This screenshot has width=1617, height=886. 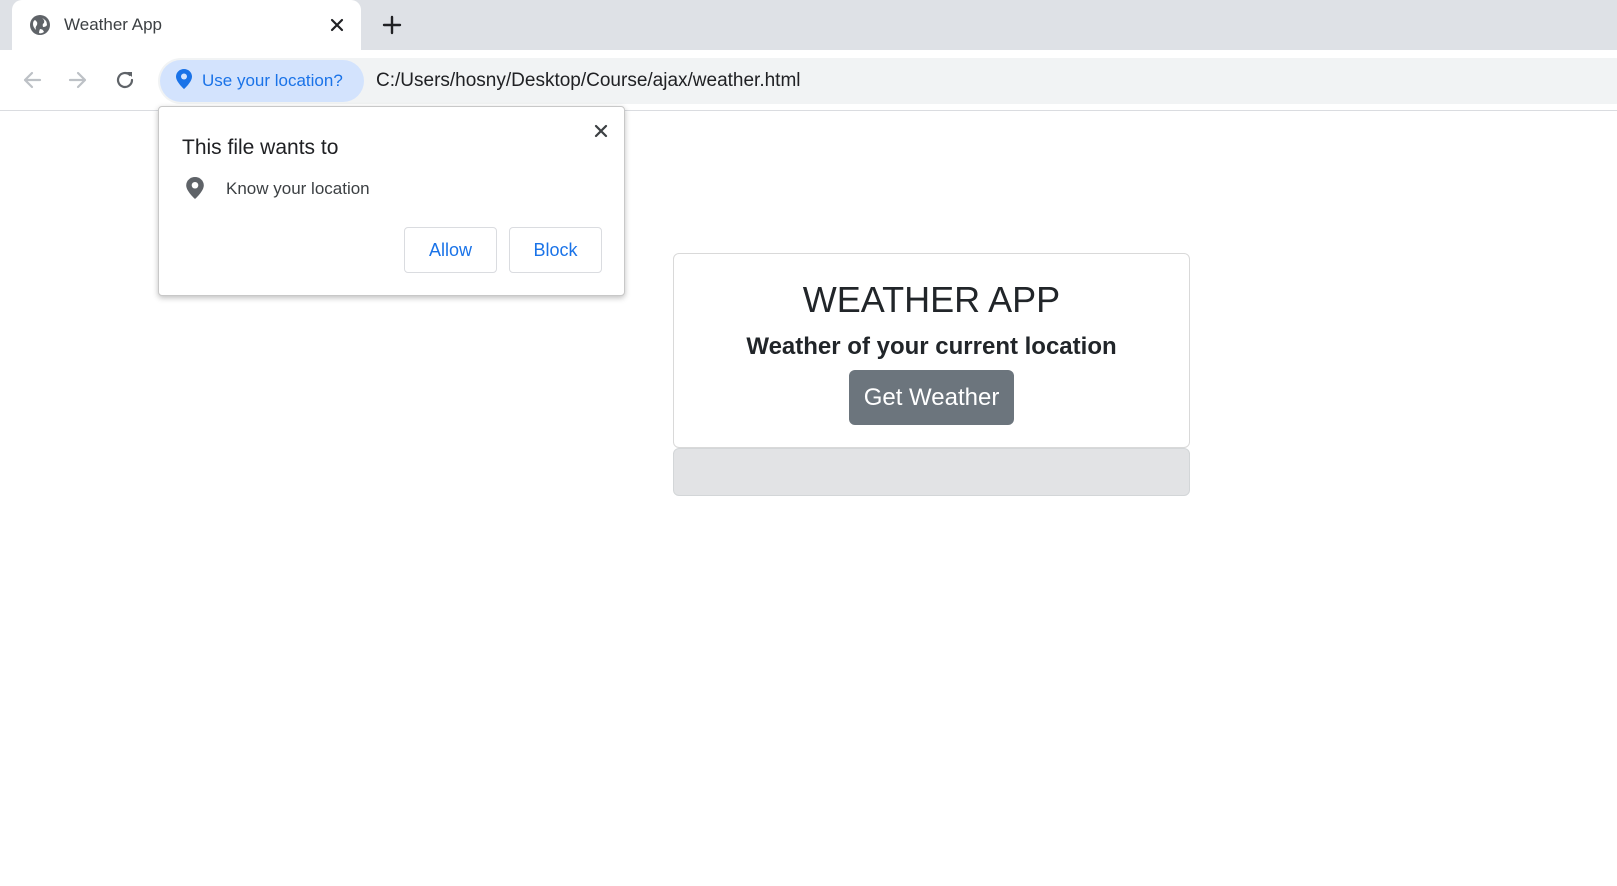 I want to click on block-button: Block, so click(x=555, y=250).